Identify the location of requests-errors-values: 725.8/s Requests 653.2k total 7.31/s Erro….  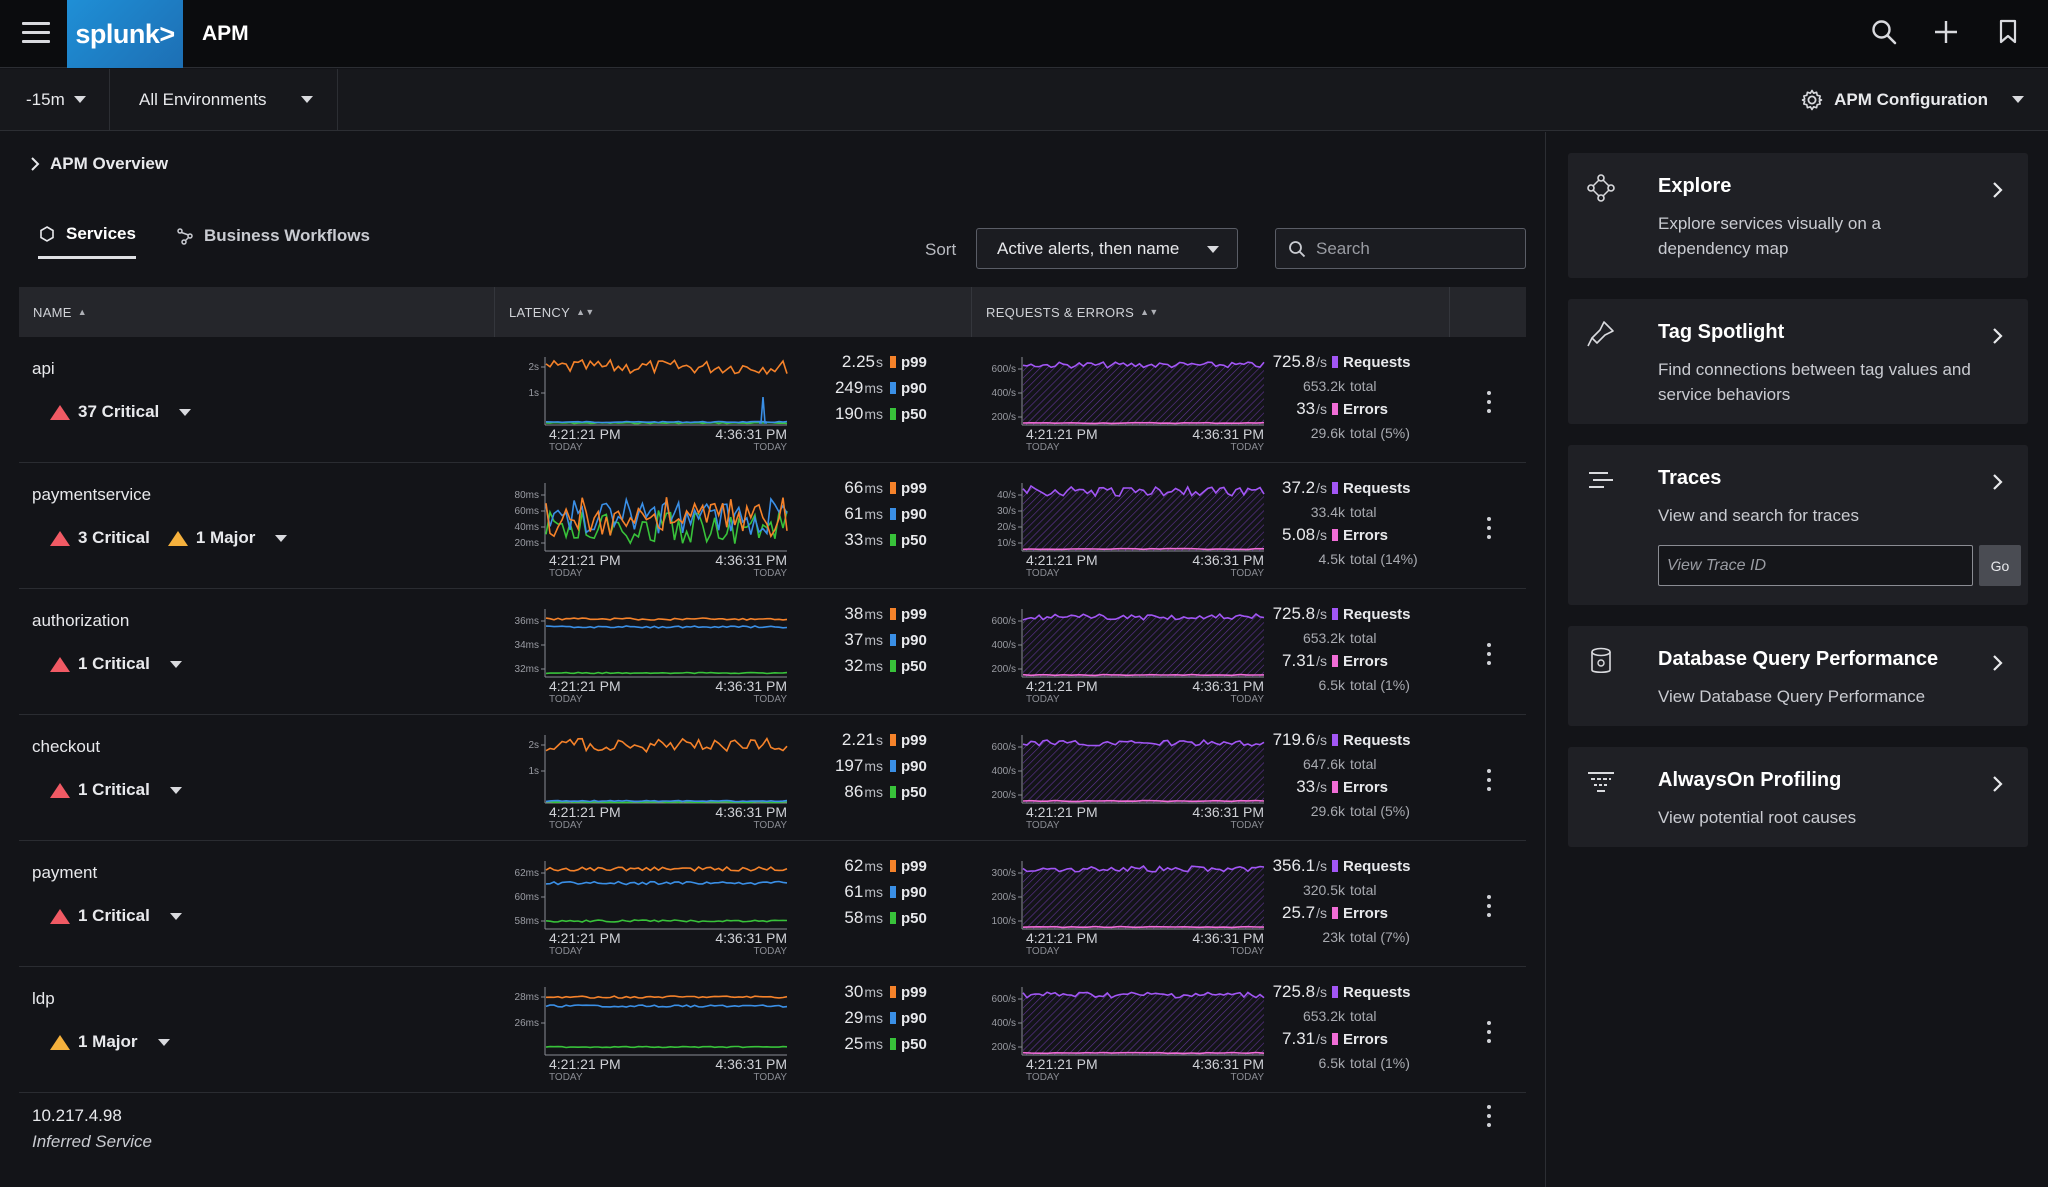
(1367, 648).